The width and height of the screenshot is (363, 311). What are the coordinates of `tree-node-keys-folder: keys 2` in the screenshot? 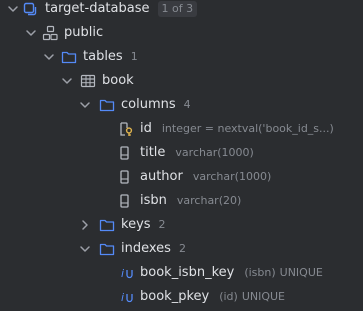 It's located at (181, 225).